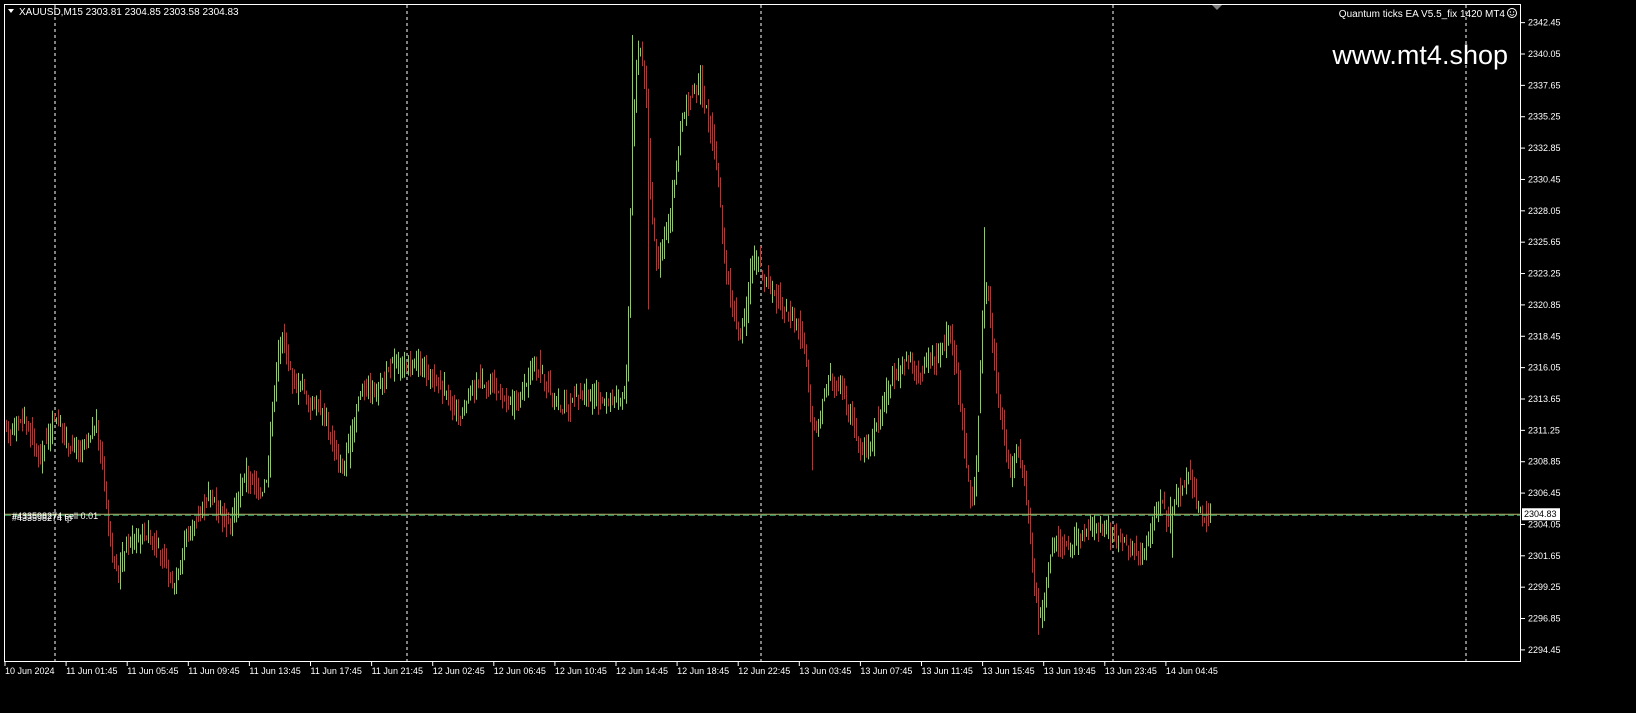 Image resolution: width=1636 pixels, height=713 pixels. I want to click on time-tick-label: 11 Jun 09:45, so click(213, 671).